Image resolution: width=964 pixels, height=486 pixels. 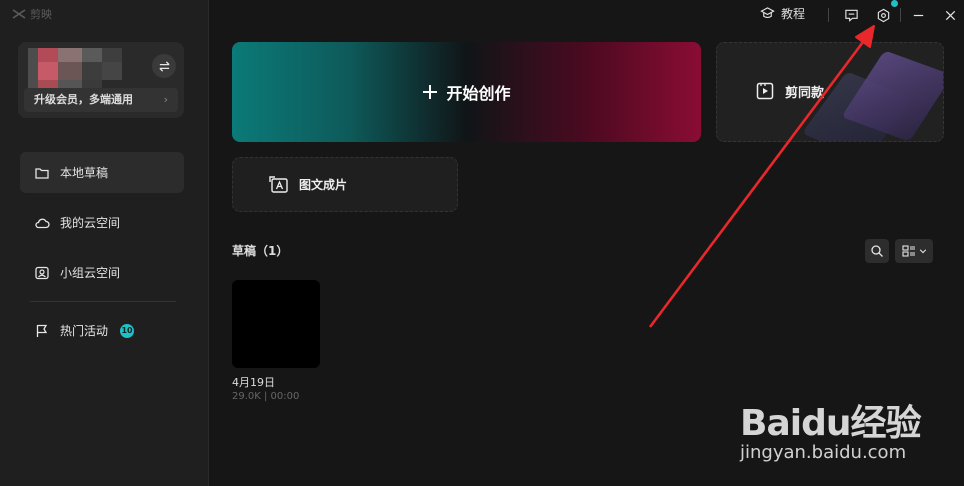 I want to click on team-cloud-icon, so click(x=42, y=272).